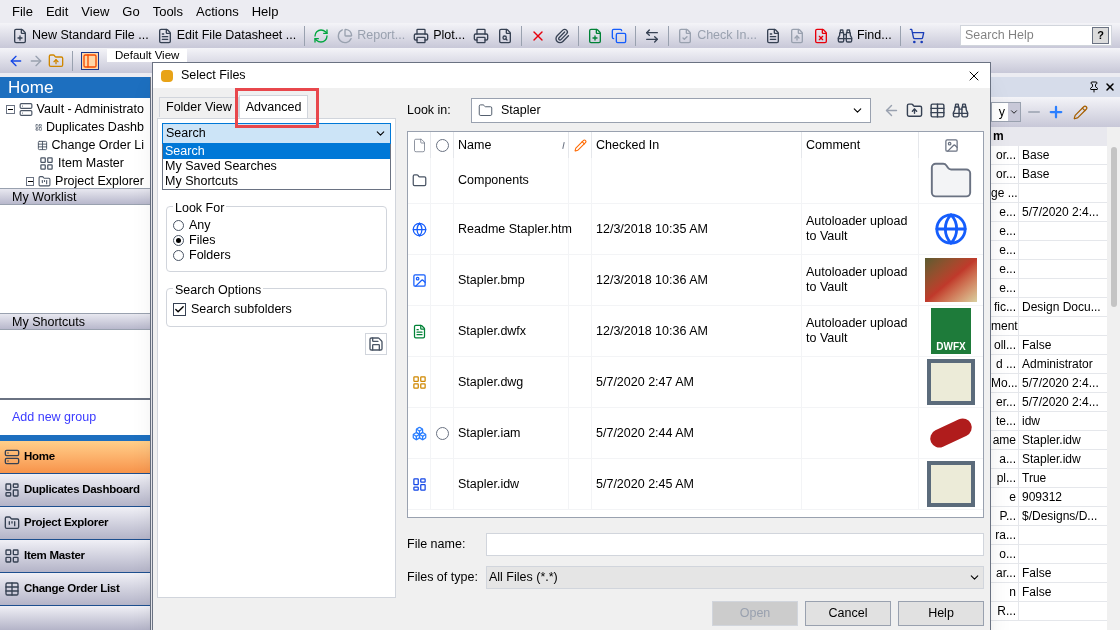 The image size is (1120, 630). Describe the element at coordinates (210, 256) in the screenshot. I see `radio-label: Folders` at that location.